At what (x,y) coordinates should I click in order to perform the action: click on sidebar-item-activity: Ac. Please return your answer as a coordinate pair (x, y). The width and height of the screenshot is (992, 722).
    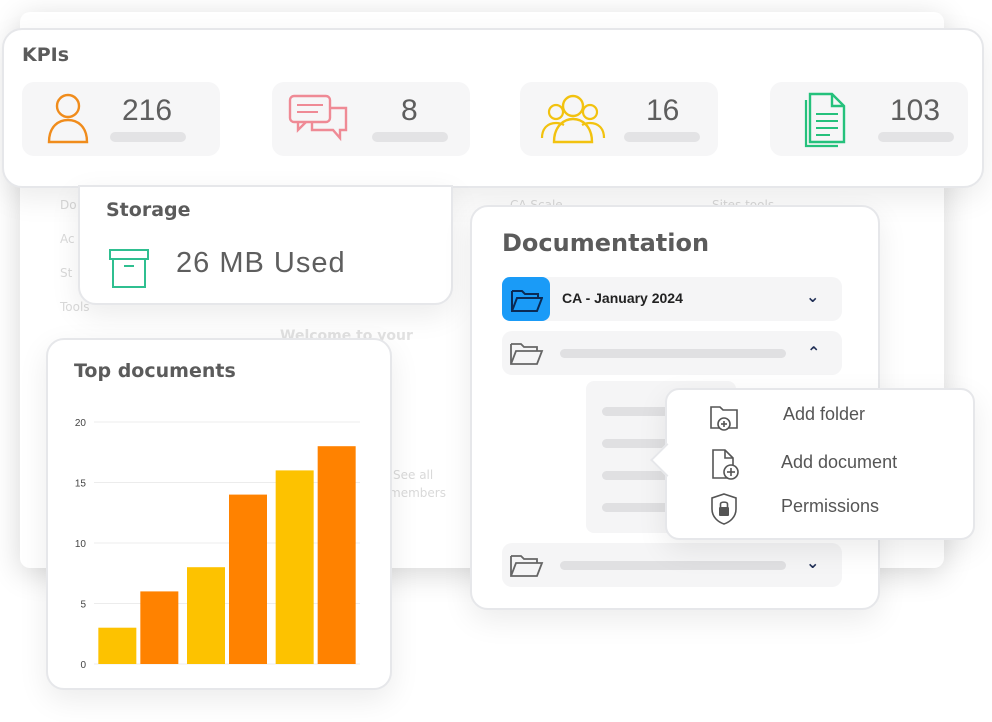
    Looking at the image, I should click on (67, 239).